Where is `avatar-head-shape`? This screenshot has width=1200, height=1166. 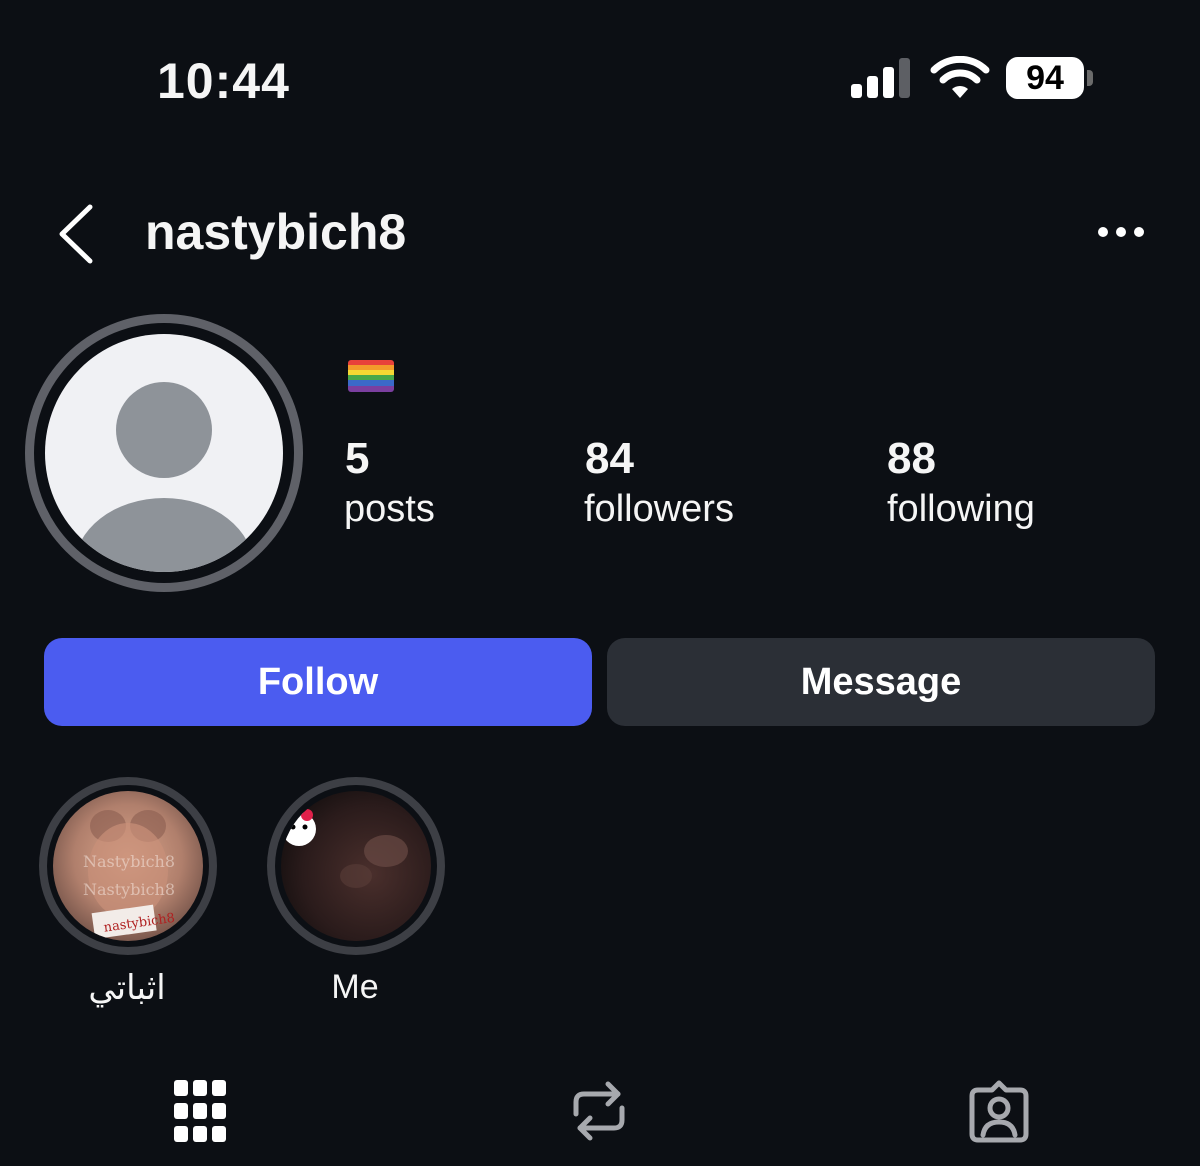 avatar-head-shape is located at coordinates (164, 430).